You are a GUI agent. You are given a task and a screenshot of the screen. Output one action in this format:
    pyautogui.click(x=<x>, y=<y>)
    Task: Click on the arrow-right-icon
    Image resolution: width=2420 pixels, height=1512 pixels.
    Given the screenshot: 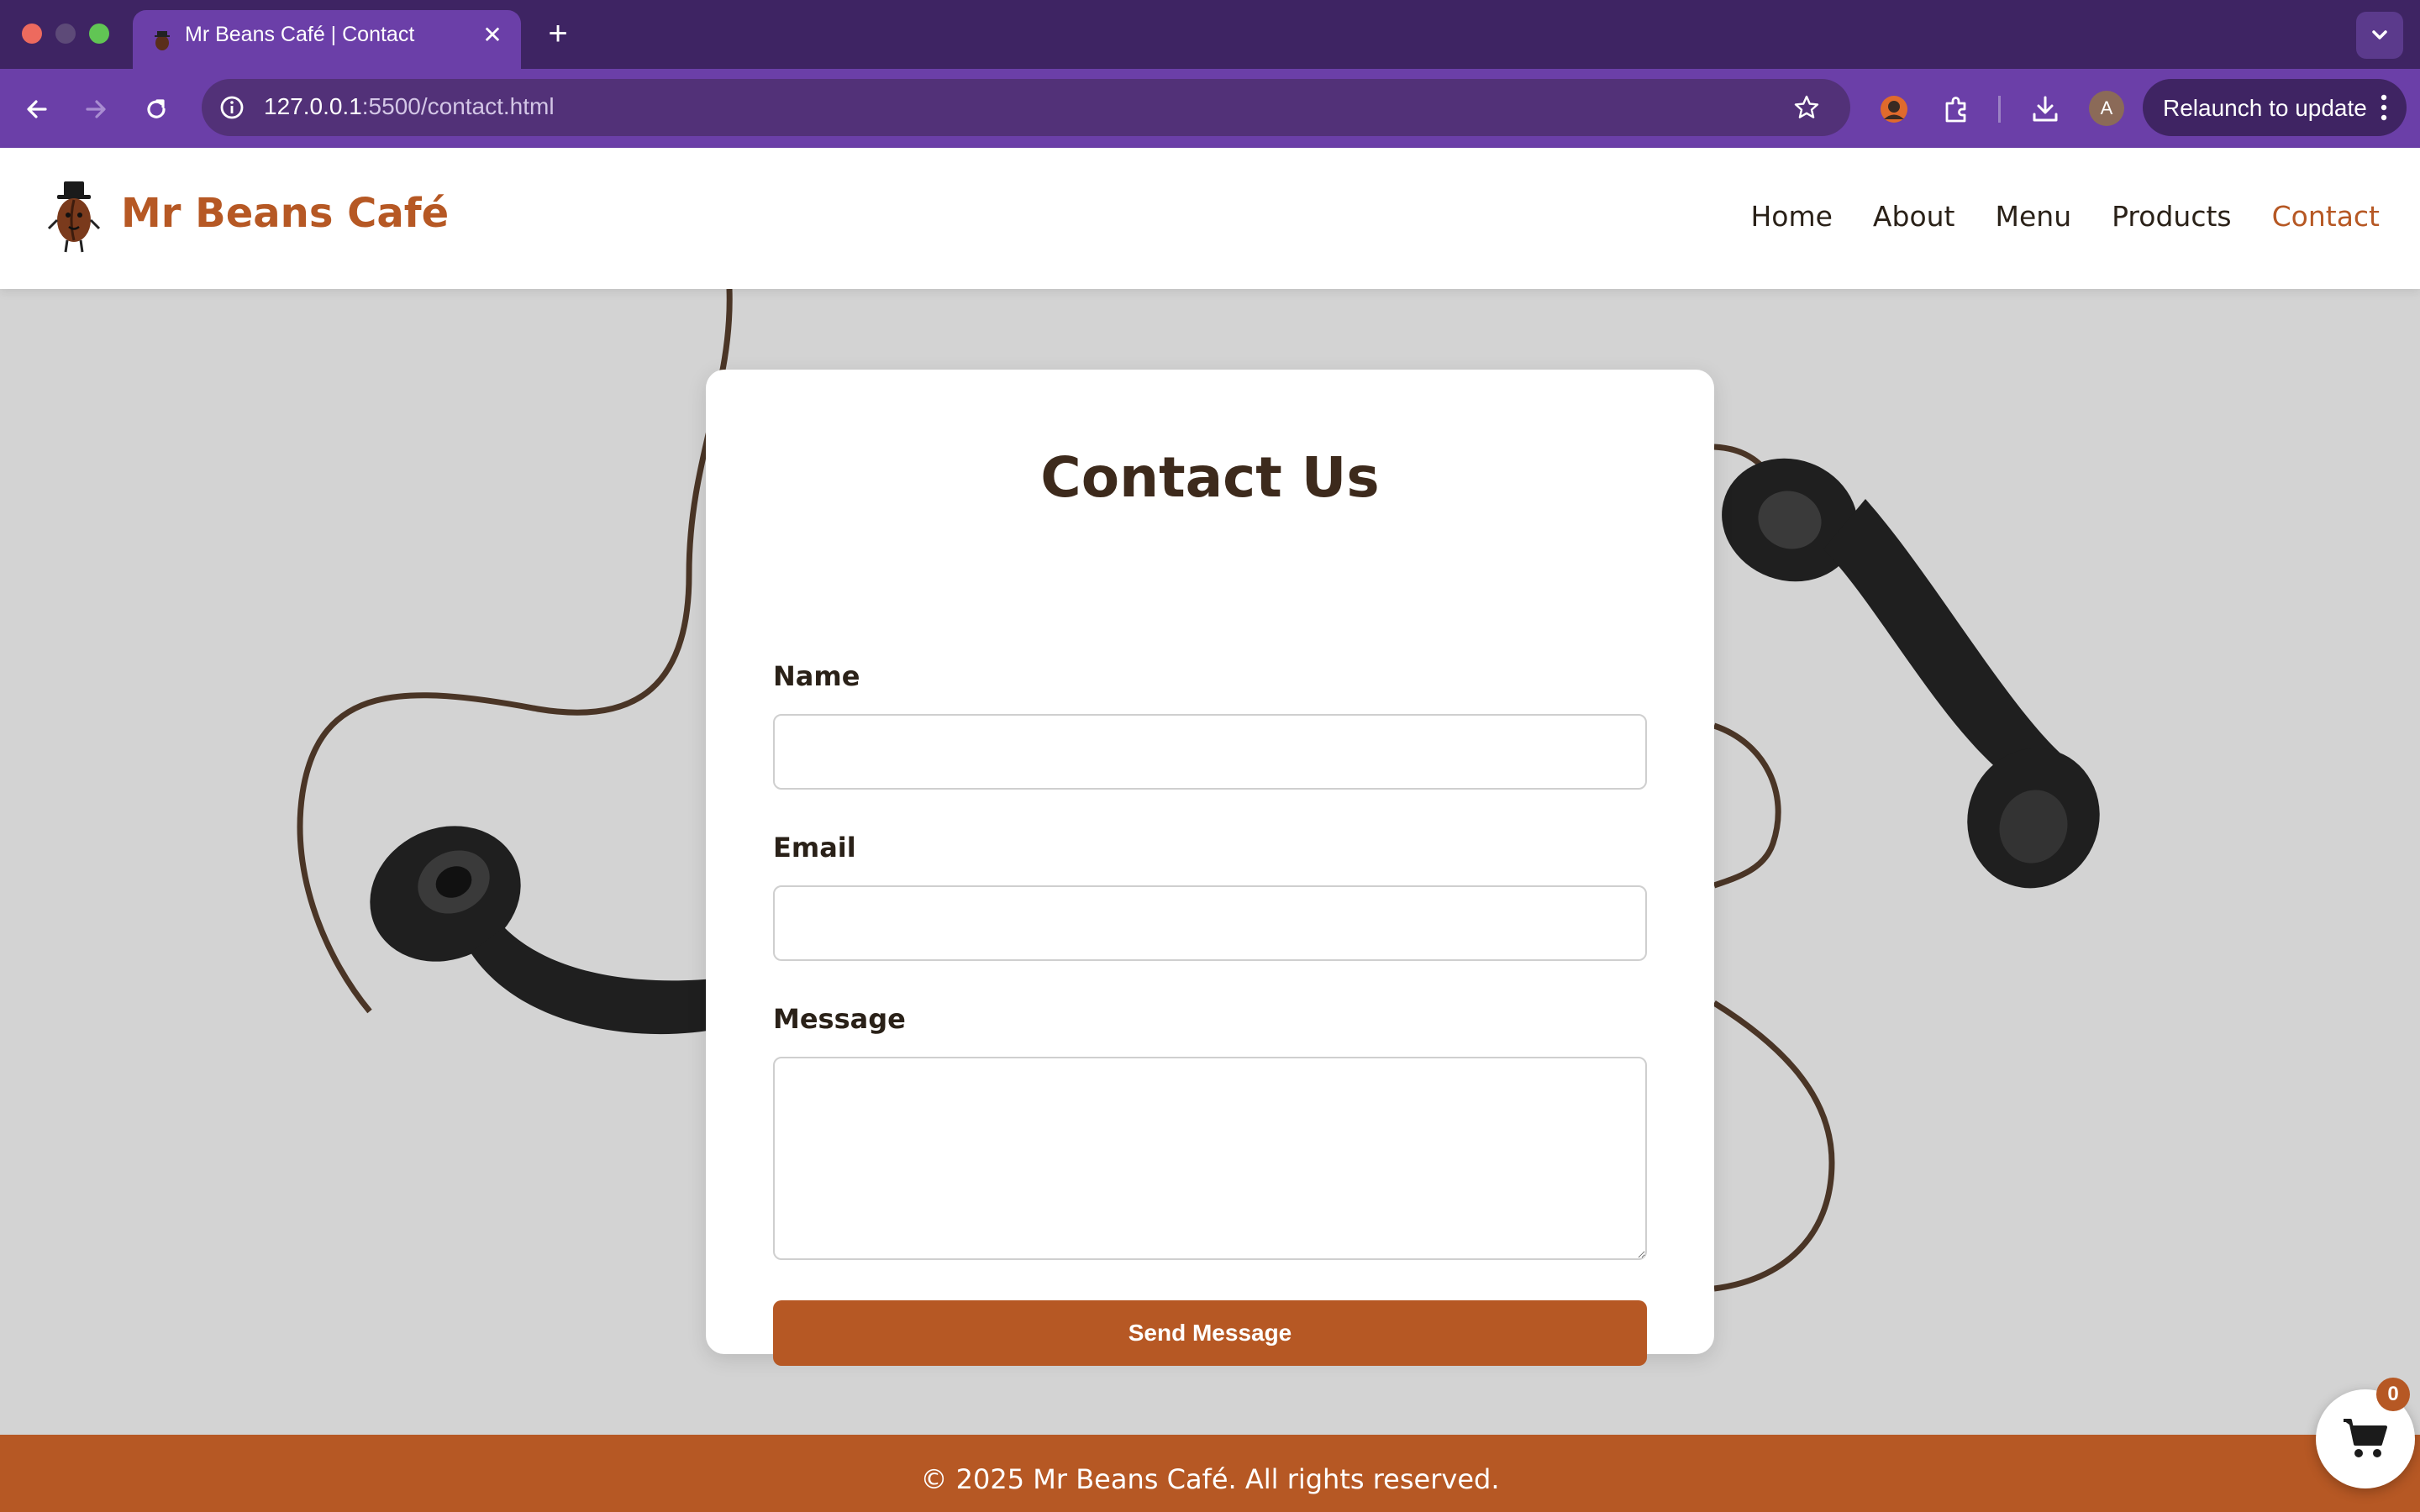 What is the action you would take?
    pyautogui.click(x=96, y=109)
    